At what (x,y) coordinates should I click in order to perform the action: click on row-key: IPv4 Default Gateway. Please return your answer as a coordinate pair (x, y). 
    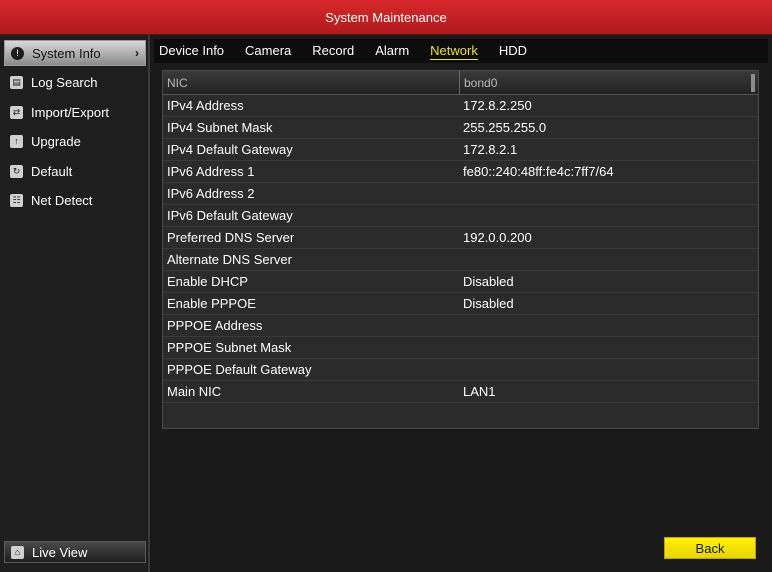
    Looking at the image, I should click on (230, 149).